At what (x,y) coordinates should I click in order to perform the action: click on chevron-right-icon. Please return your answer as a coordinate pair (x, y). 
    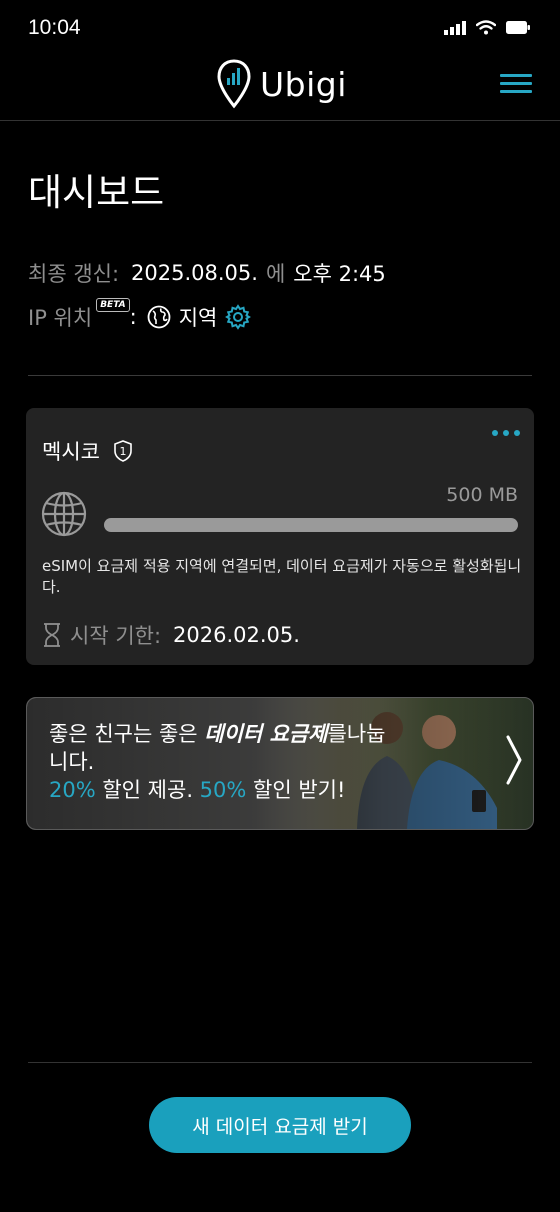
    Looking at the image, I should click on (514, 760).